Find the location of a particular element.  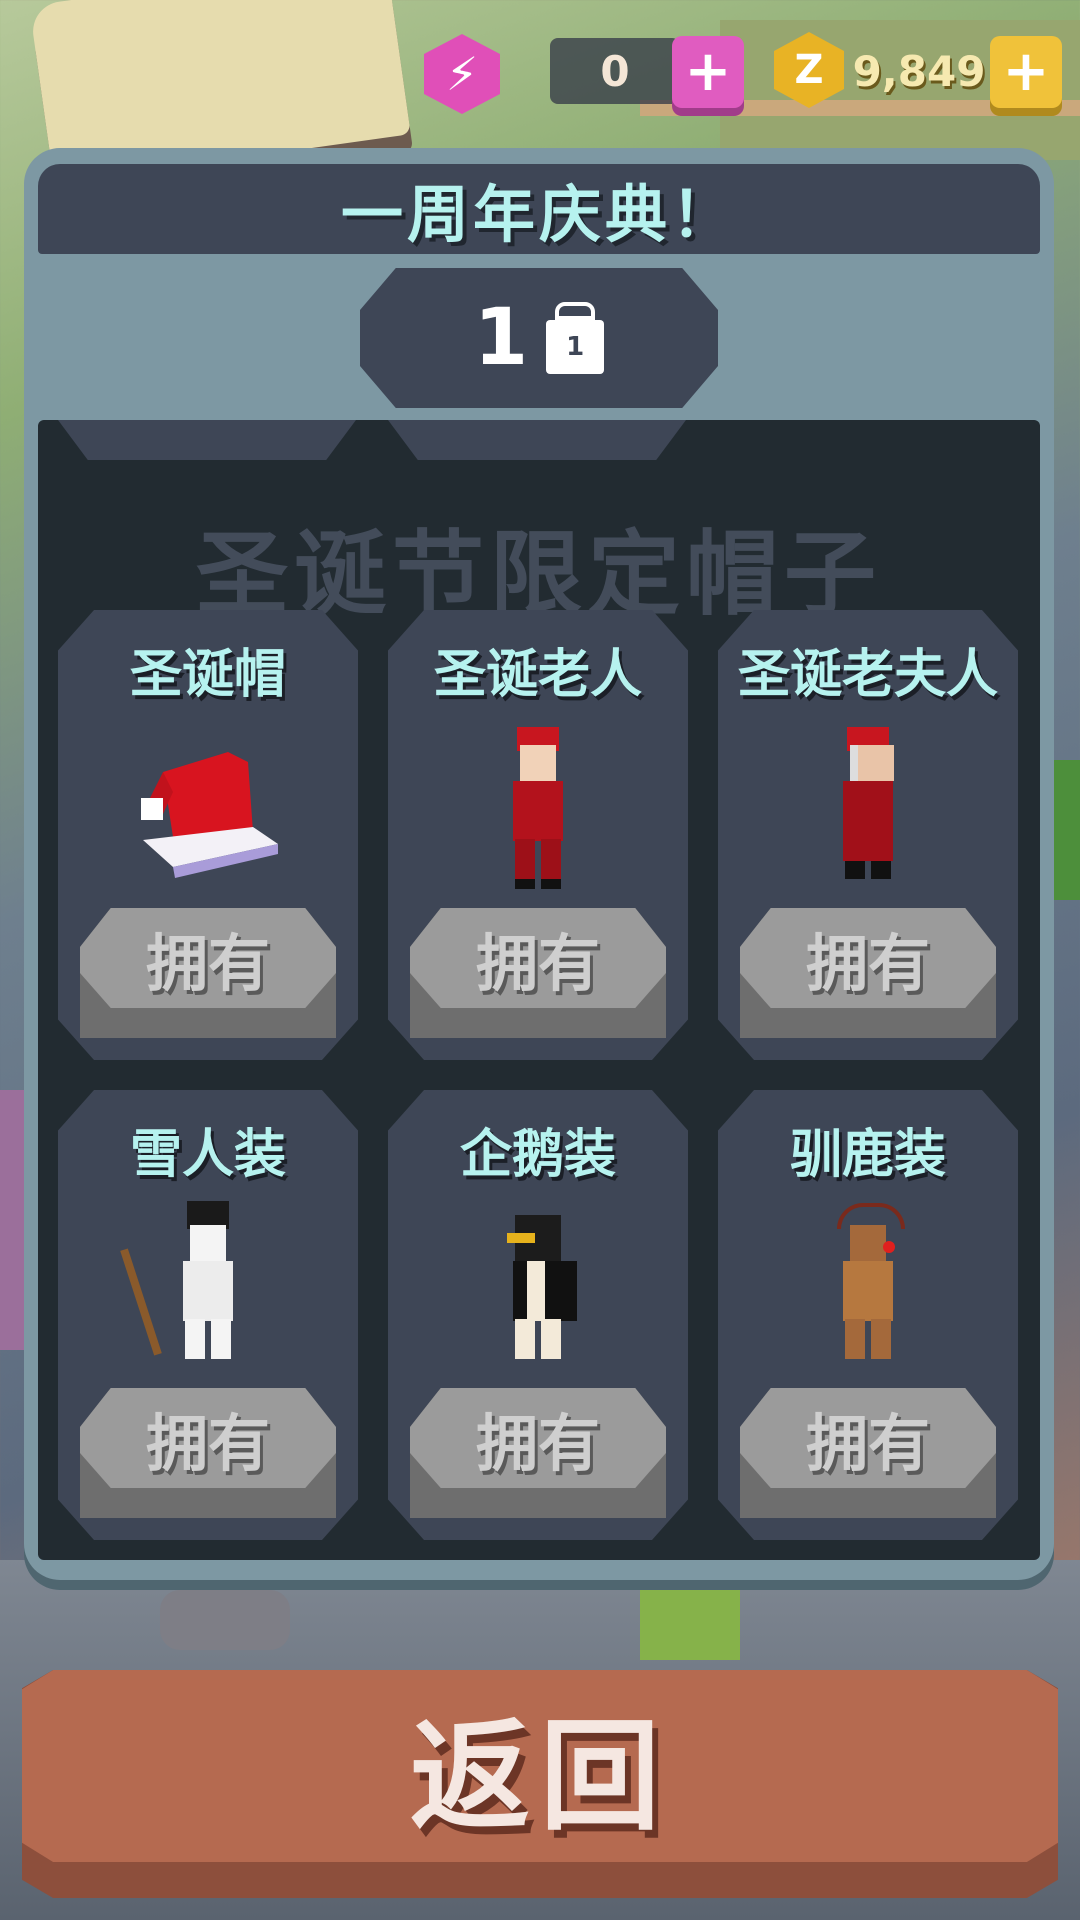

panel-title: 一周年庆典！ is located at coordinates (538, 214).